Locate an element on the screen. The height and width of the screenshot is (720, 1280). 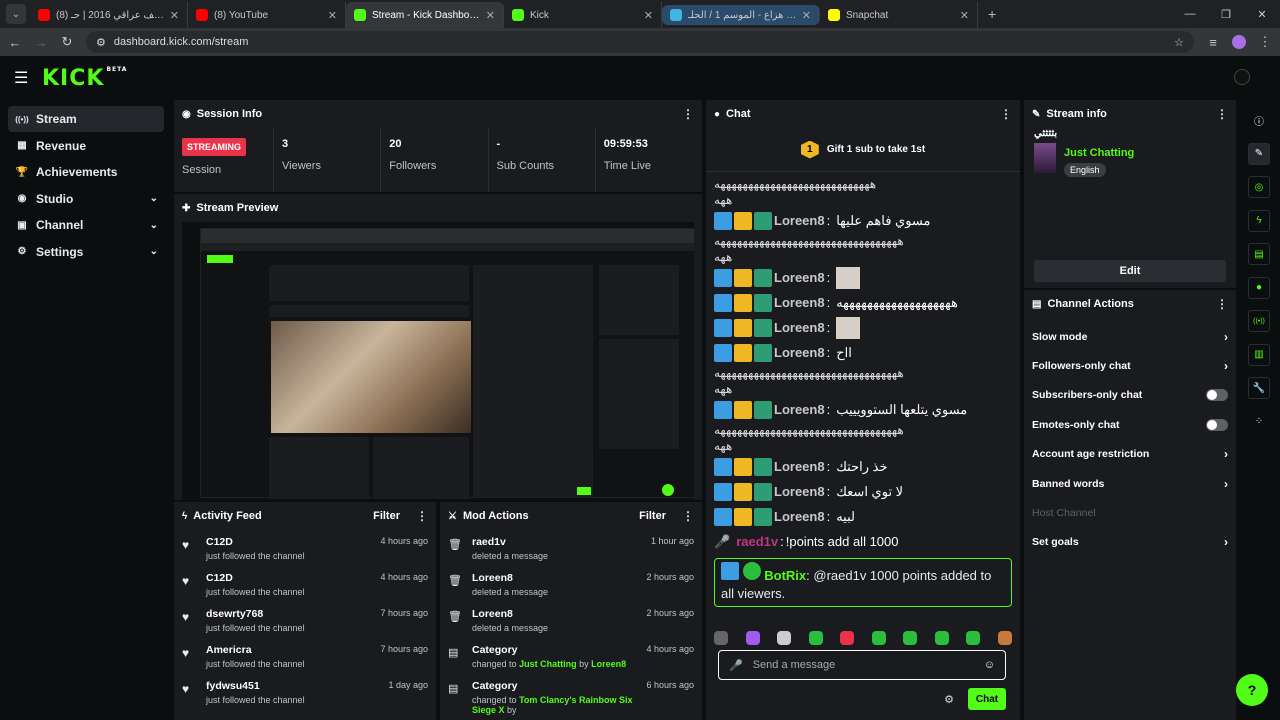
reload-icon: ↻ is located at coordinates (67, 42).